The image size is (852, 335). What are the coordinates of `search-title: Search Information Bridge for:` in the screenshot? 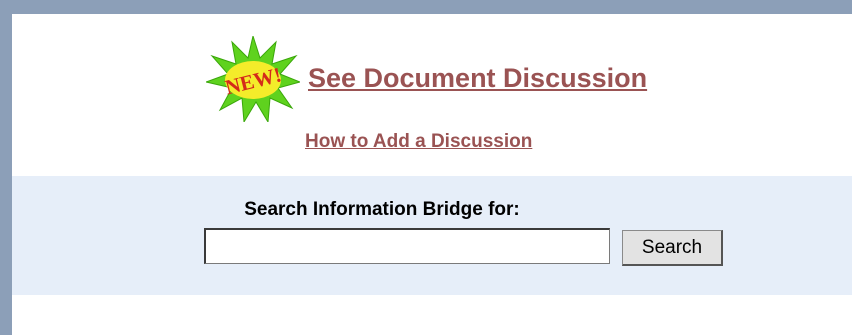 It's located at (382, 209).